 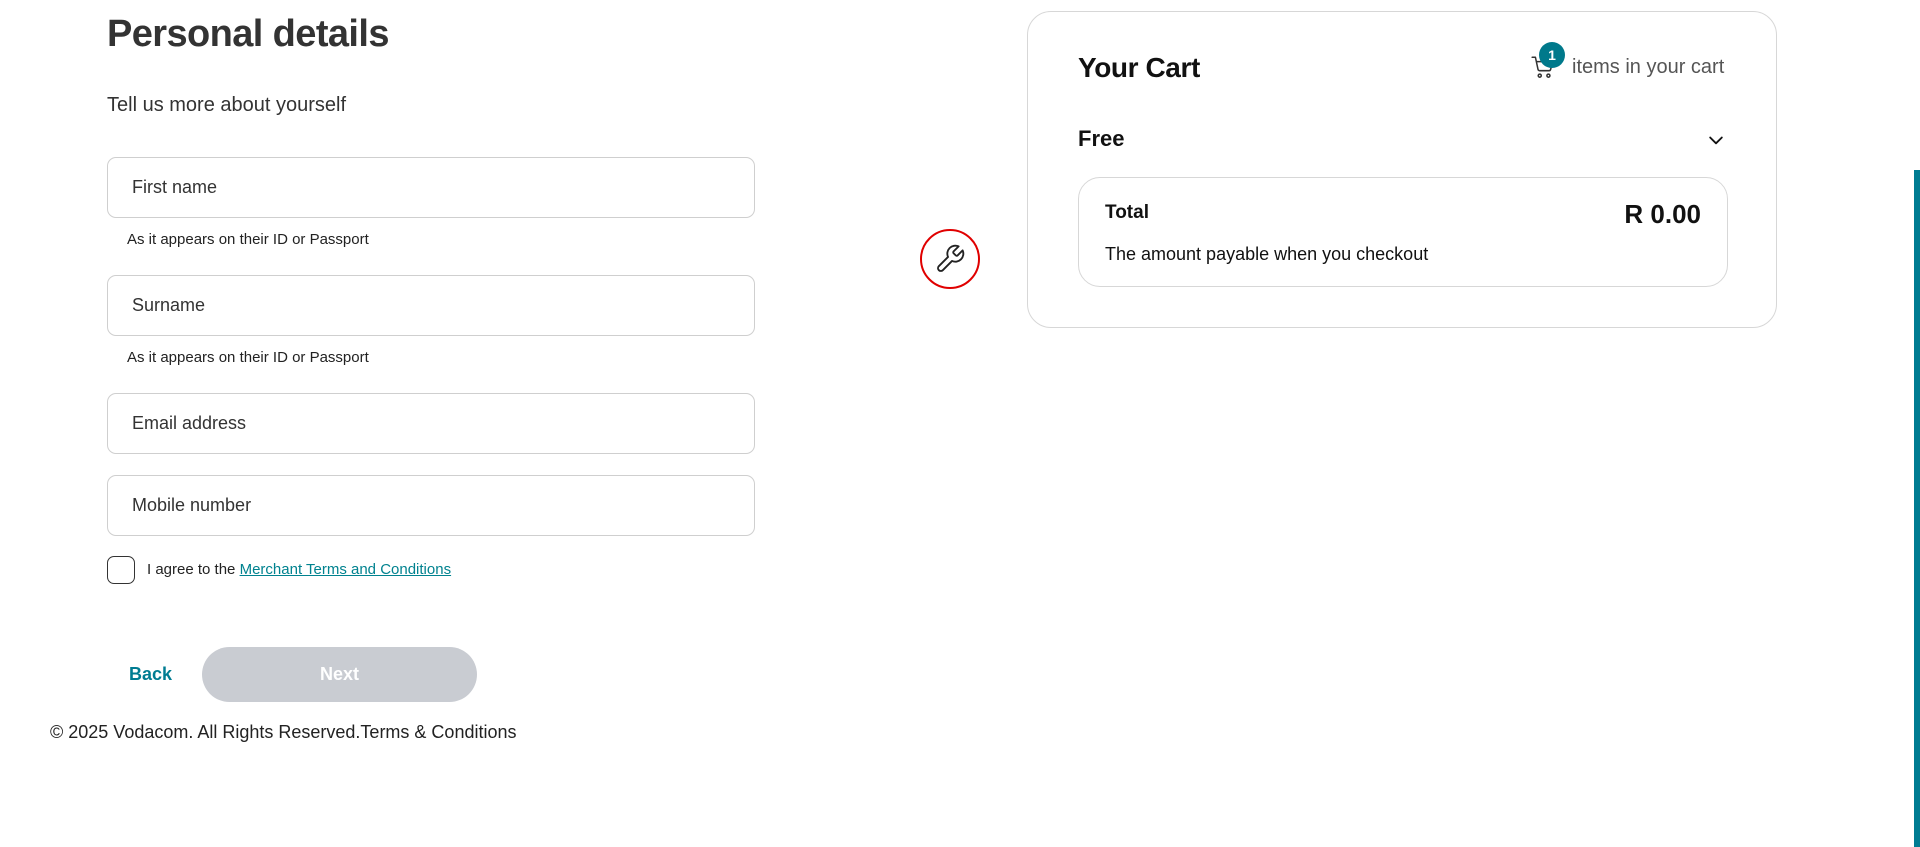 What do you see at coordinates (248, 34) in the screenshot?
I see `page-title: Personal details` at bounding box center [248, 34].